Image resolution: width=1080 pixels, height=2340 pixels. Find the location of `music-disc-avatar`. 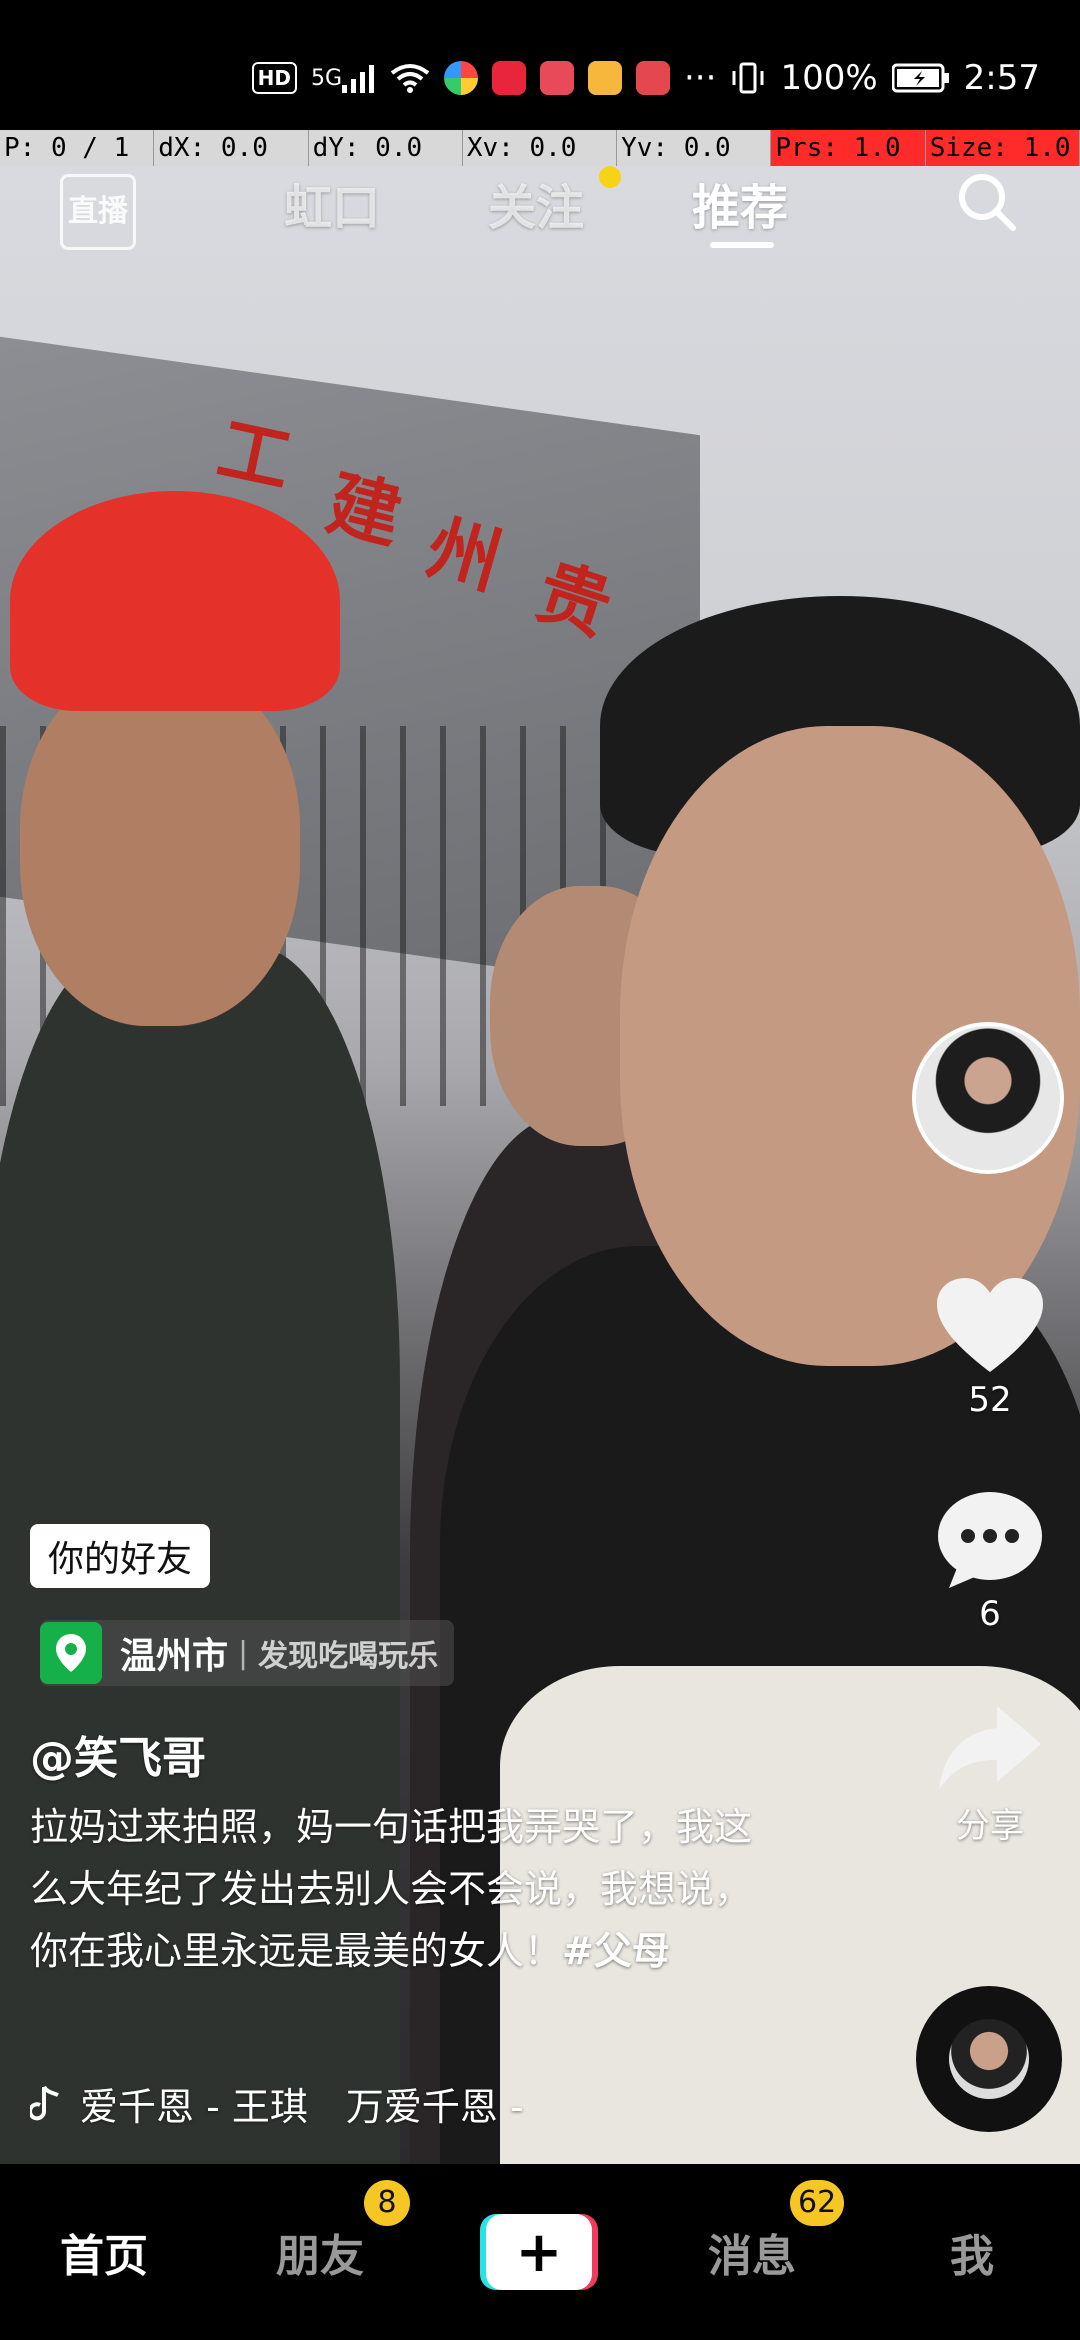

music-disc-avatar is located at coordinates (989, 2059).